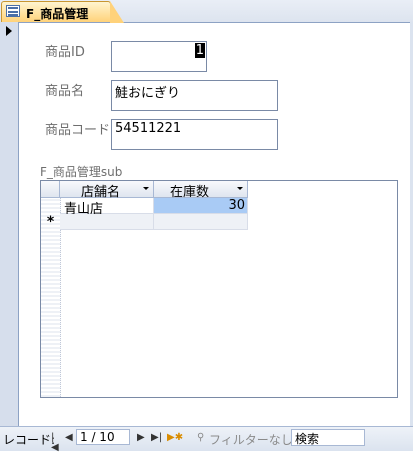 The width and height of the screenshot is (413, 453). I want to click on subform-label: F_商品管理sub, so click(81, 172).